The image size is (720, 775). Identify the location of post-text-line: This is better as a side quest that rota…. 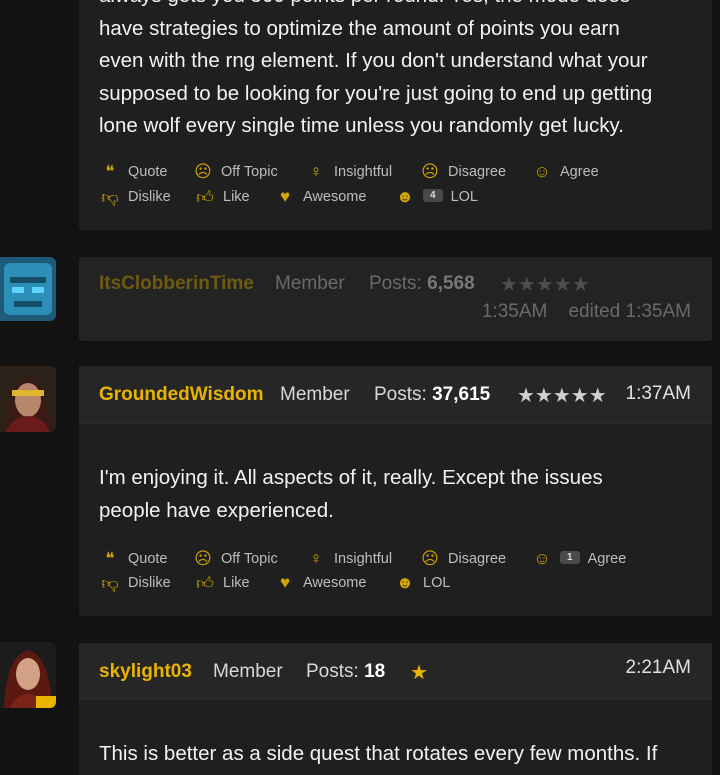
(378, 753).